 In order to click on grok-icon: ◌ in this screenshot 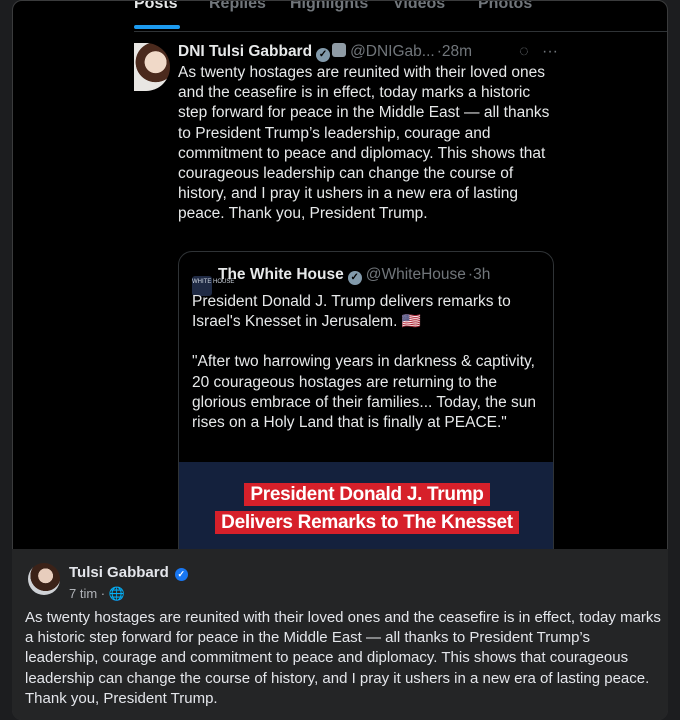, I will do `click(524, 51)`.